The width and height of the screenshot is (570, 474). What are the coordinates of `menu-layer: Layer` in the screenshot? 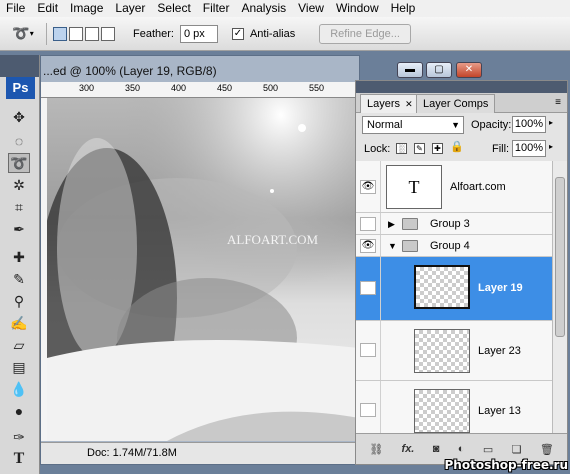 It's located at (130, 8).